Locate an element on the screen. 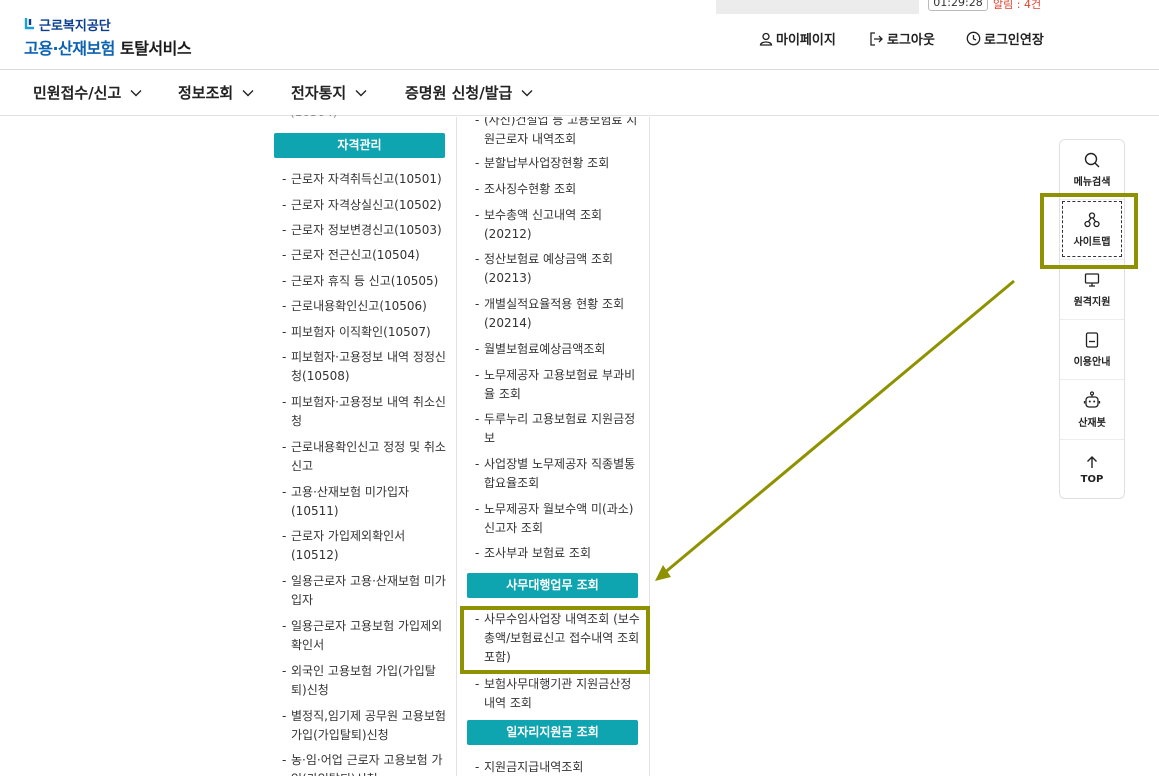 The image size is (1159, 776). menu-item: - 지원금지급내역조회 is located at coordinates (558, 767).